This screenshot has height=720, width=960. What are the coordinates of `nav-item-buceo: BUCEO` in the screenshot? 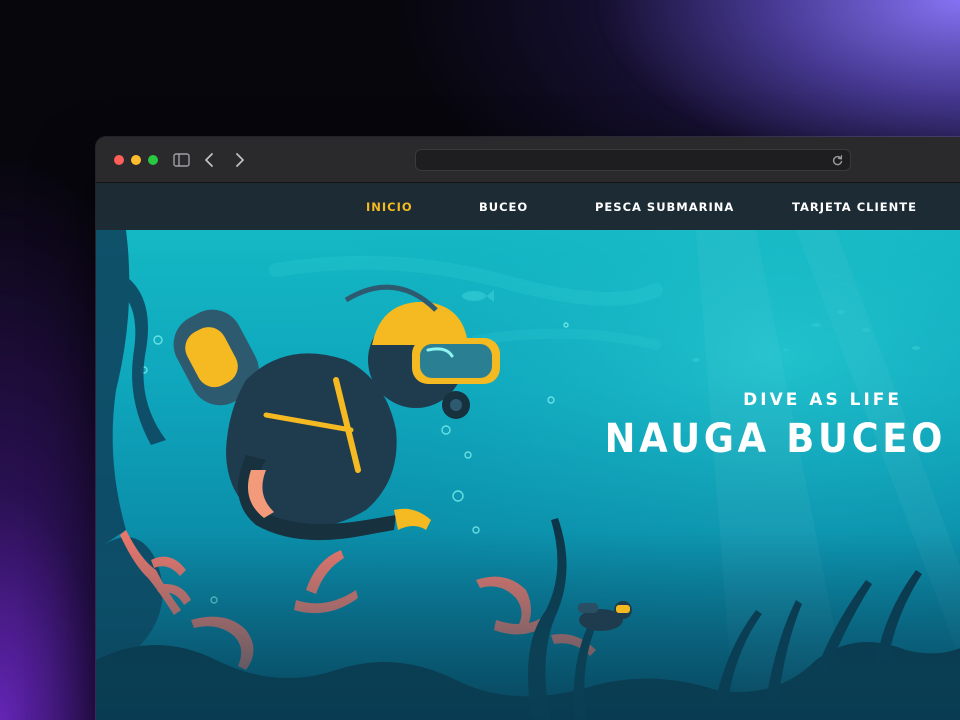 It's located at (503, 207).